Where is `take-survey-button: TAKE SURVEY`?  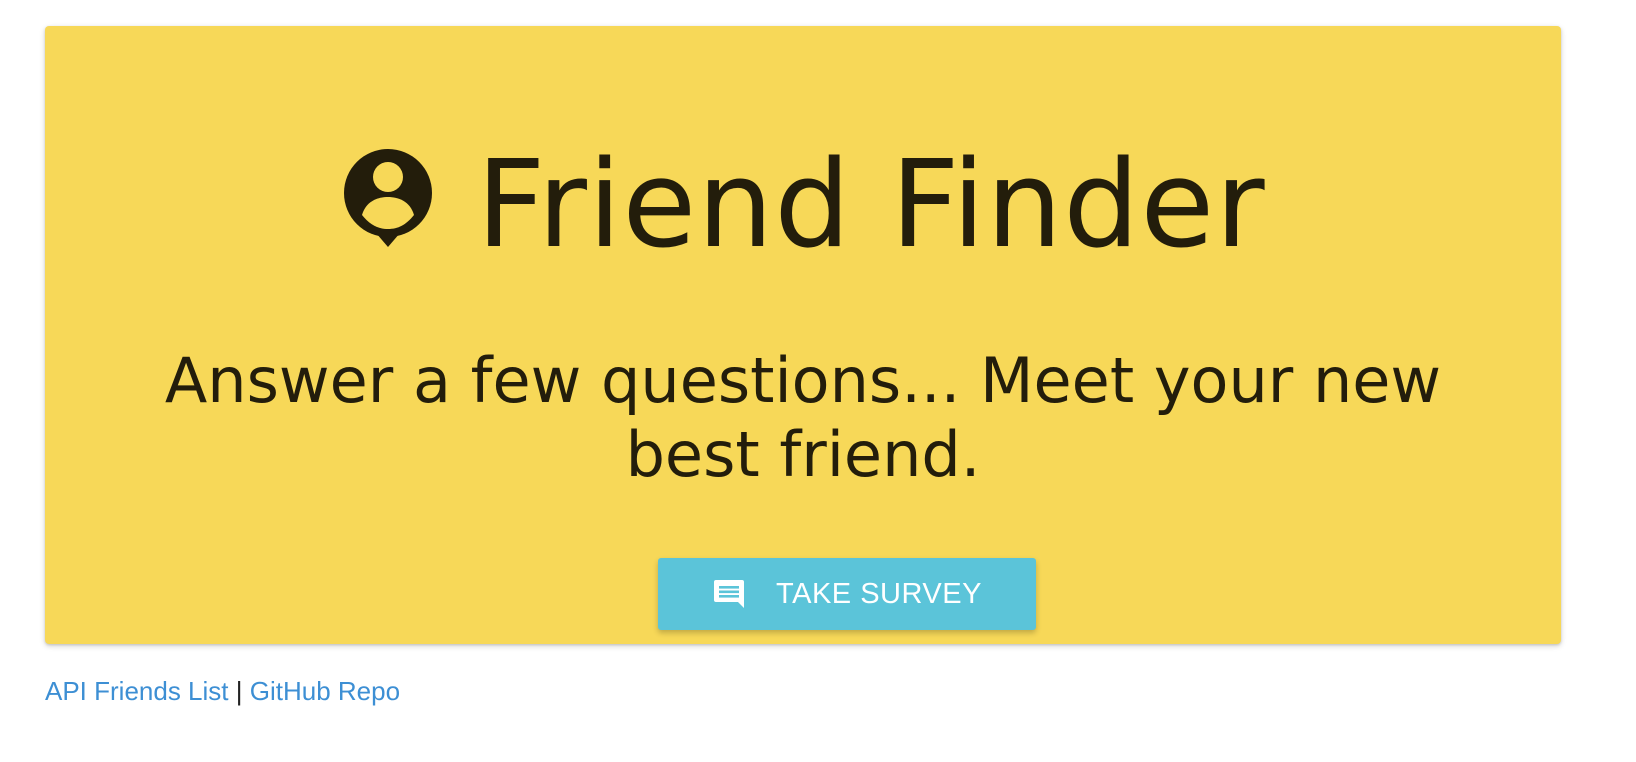 take-survey-button: TAKE SURVEY is located at coordinates (847, 594).